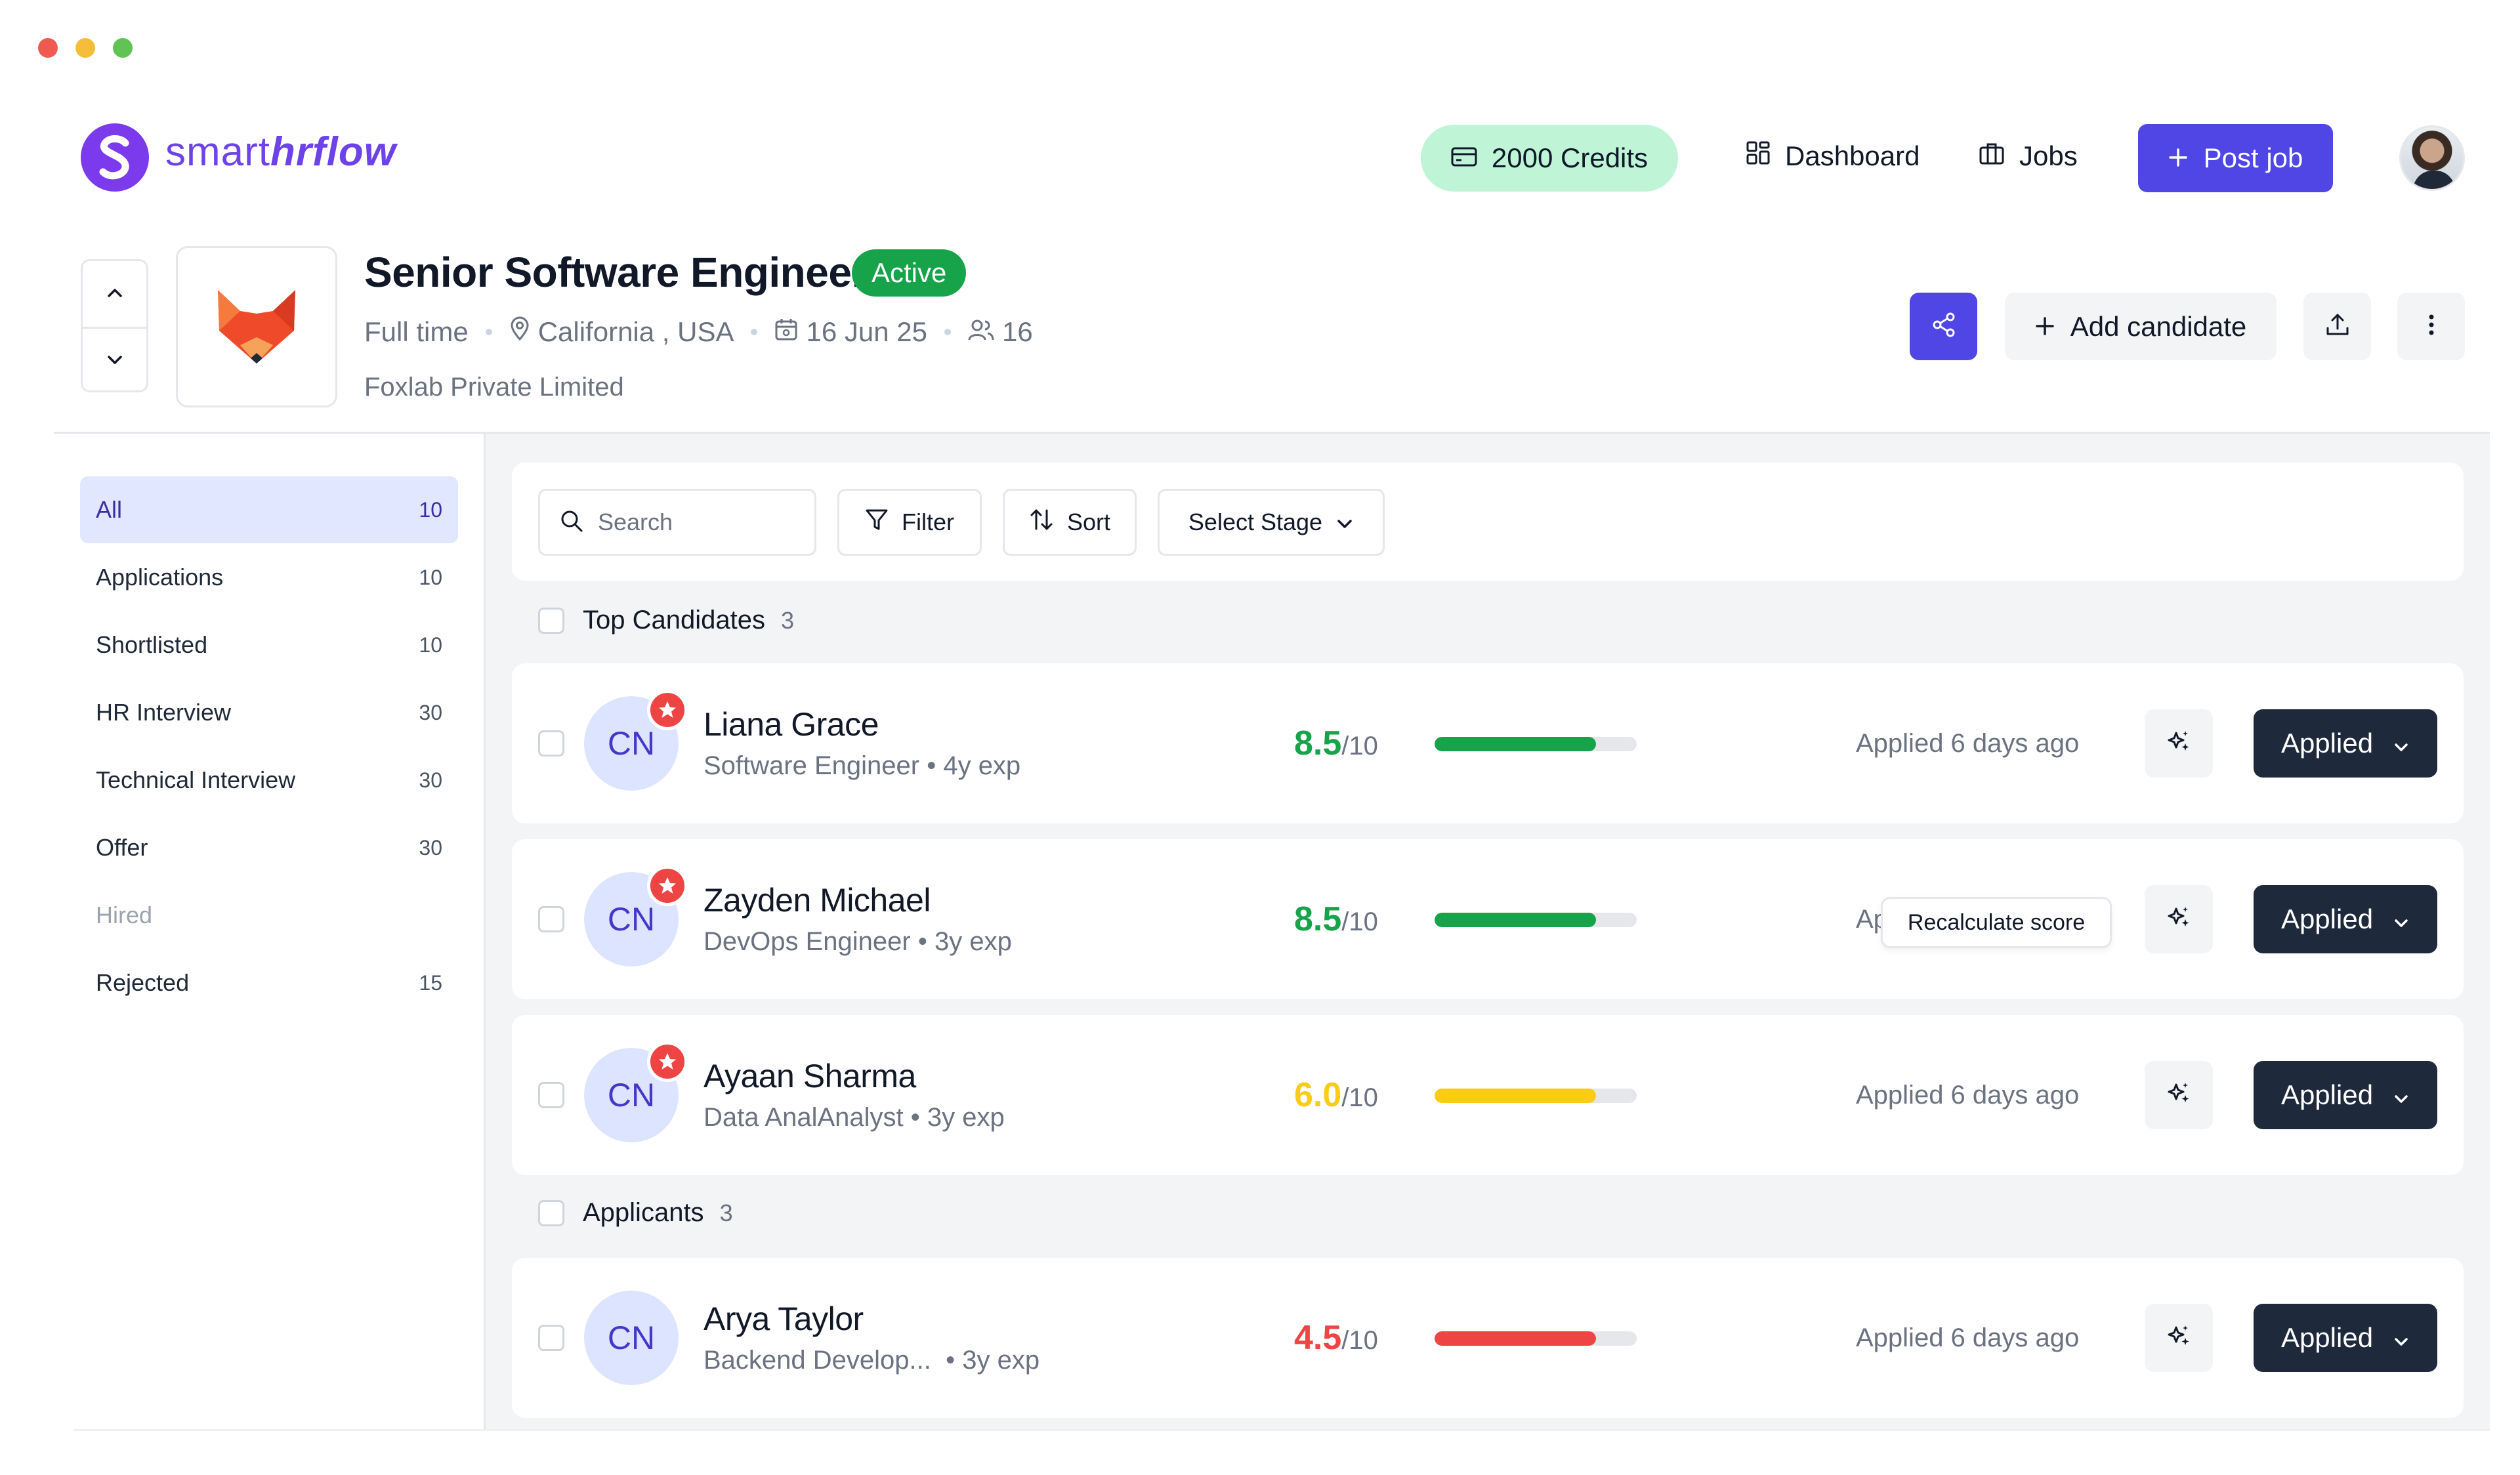 Image resolution: width=2520 pixels, height=1475 pixels. I want to click on users-icon, so click(981, 332).